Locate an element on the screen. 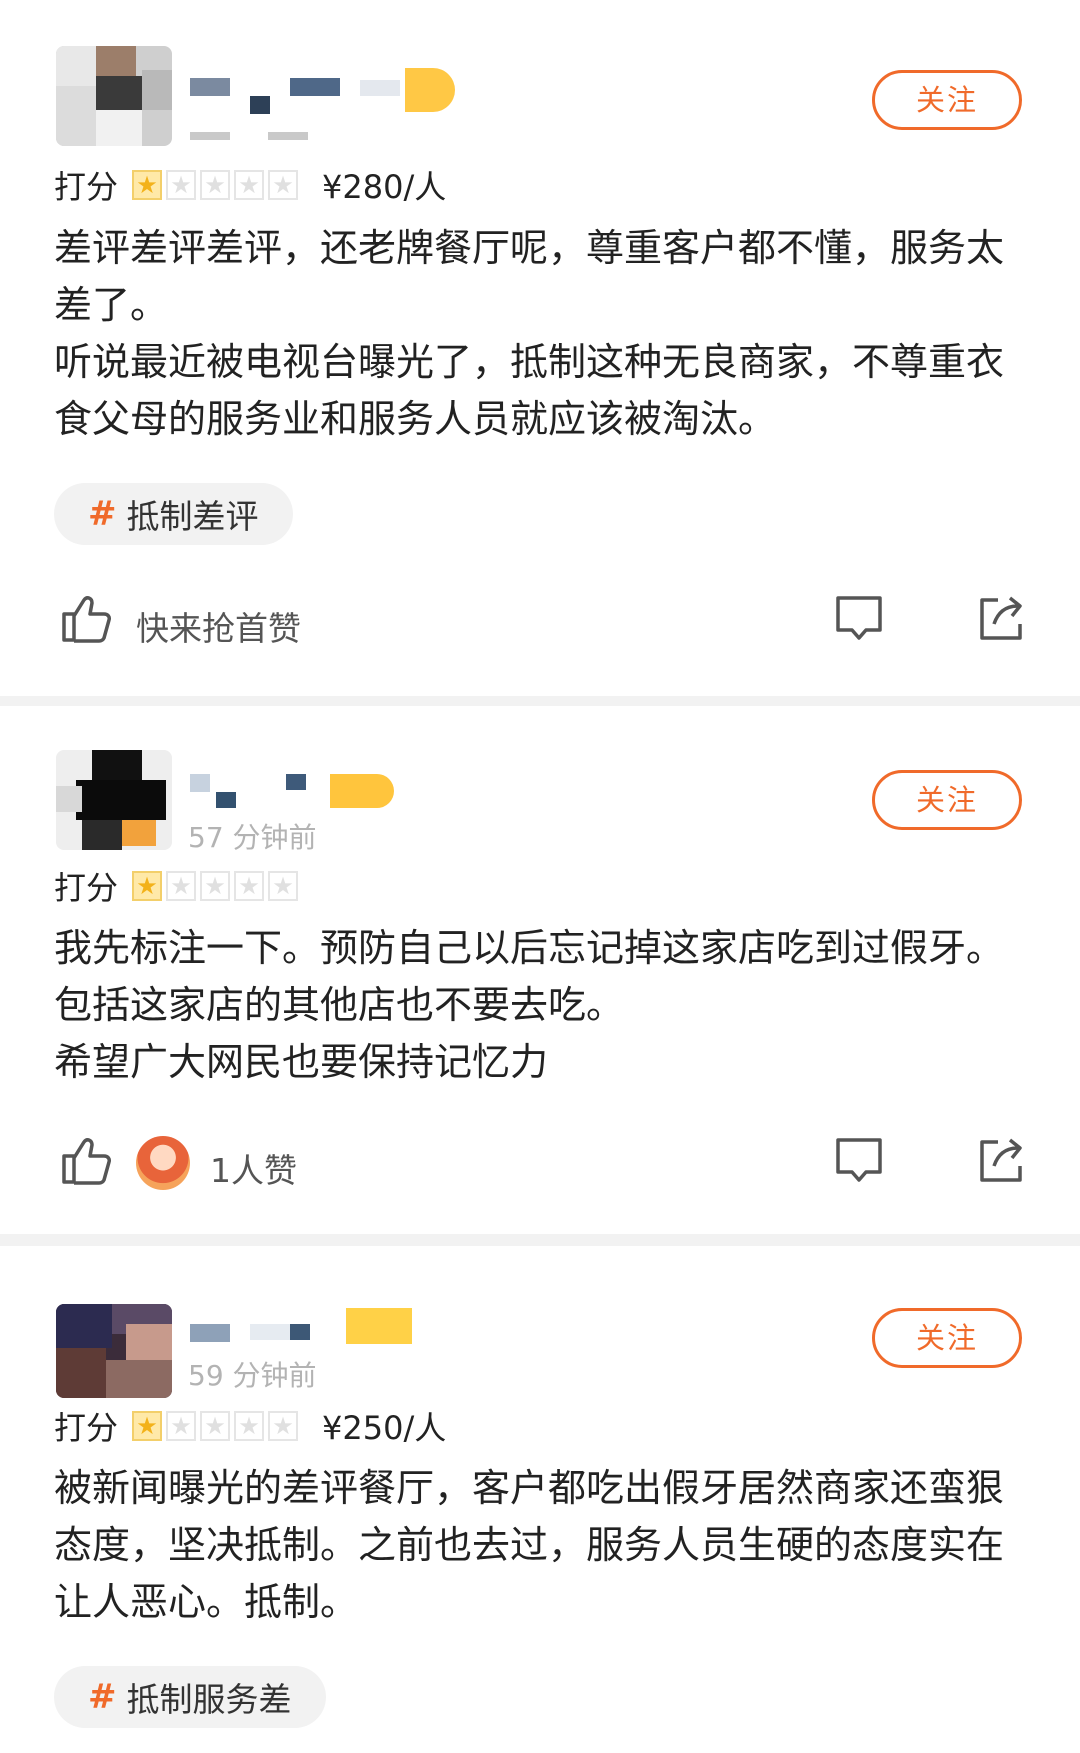 Image resolution: width=1080 pixels, height=1753 pixels. rating-row: 打分 ★ ★ ★ ★ ★ is located at coordinates (178, 886).